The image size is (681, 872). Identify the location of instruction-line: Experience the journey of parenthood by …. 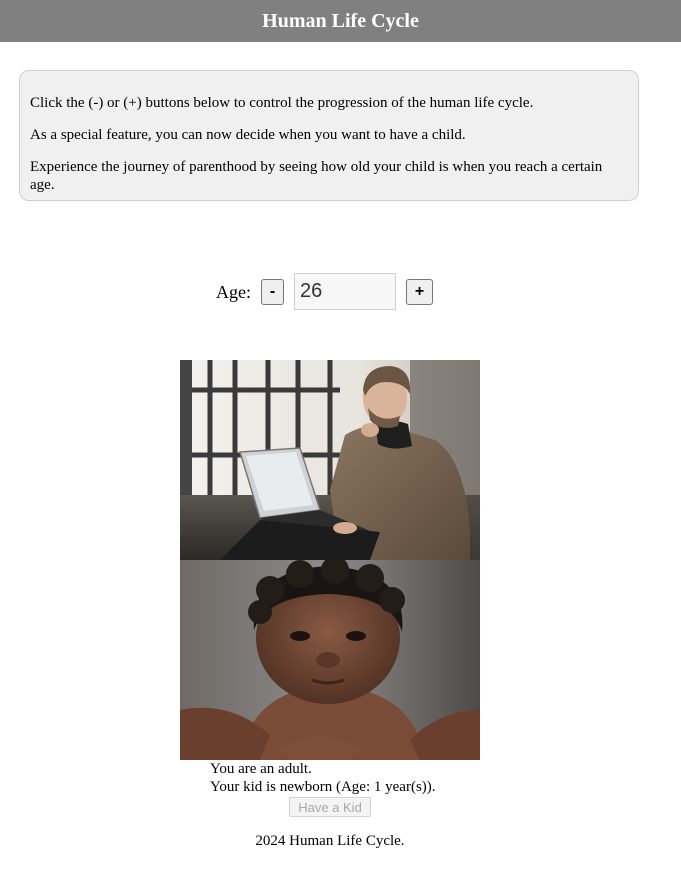
(316, 176).